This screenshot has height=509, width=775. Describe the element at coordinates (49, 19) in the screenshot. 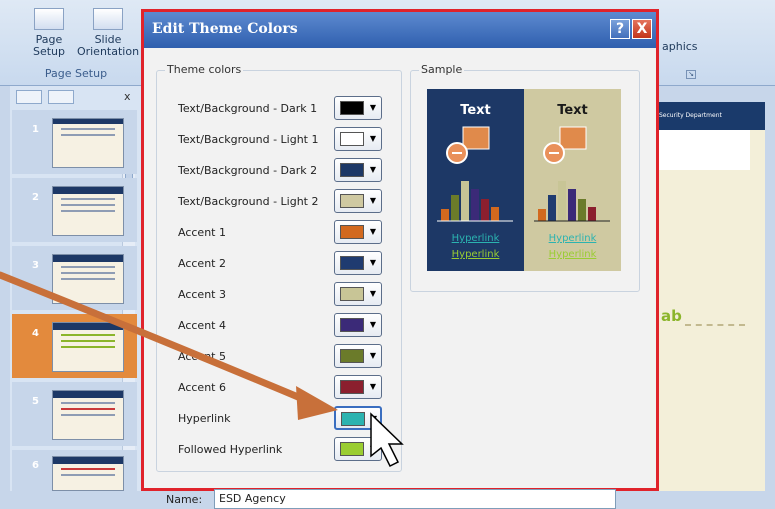

I see `page-setup-icon` at that location.